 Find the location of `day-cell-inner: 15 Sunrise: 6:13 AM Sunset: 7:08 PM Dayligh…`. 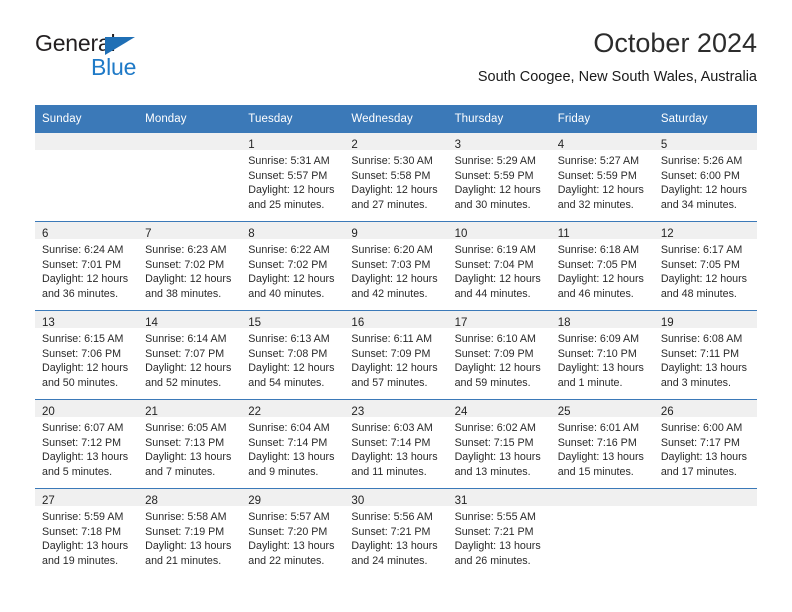

day-cell-inner: 15 Sunrise: 6:13 AM Sunset: 7:08 PM Dayligh… is located at coordinates (293, 355).